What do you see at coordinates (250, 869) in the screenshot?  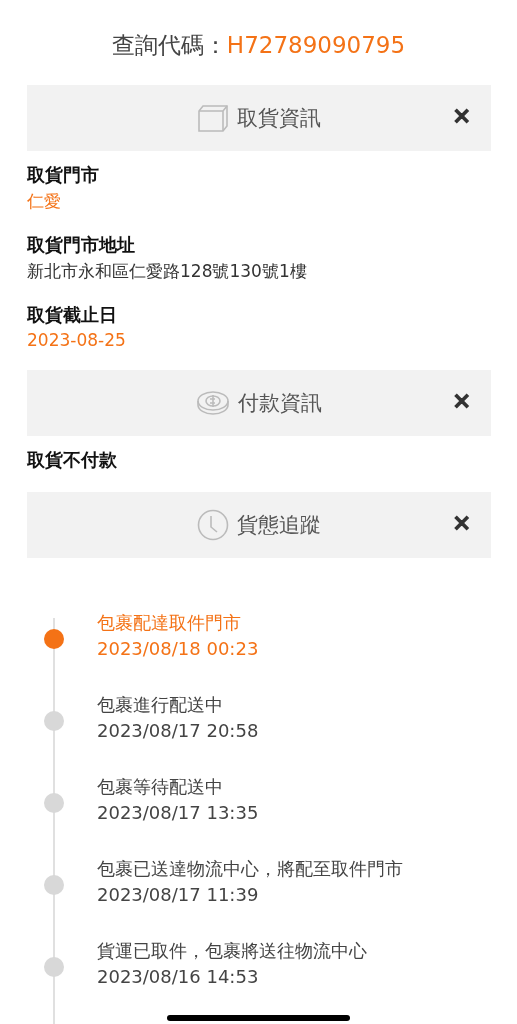 I see `status-text: 包裹已送達物流中心，將配至取件門市` at bounding box center [250, 869].